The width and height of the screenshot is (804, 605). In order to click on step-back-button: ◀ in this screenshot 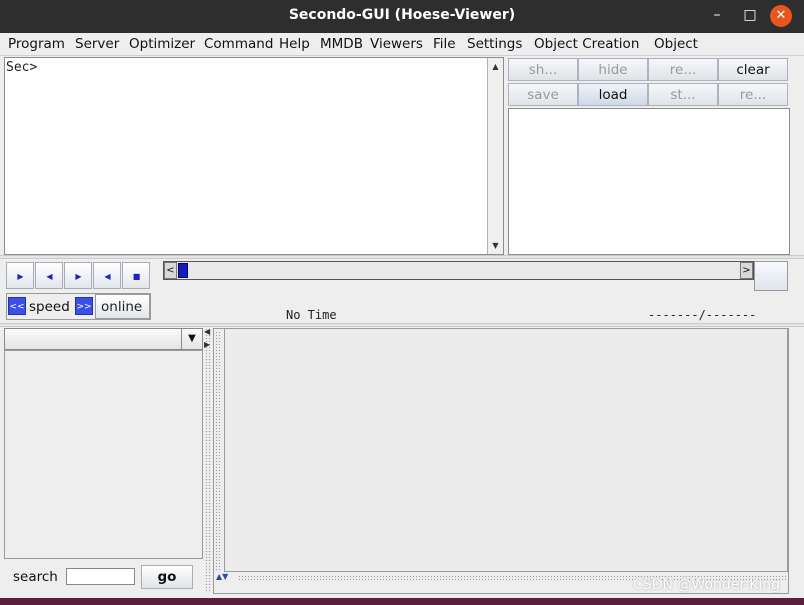, I will do `click(49, 275)`.